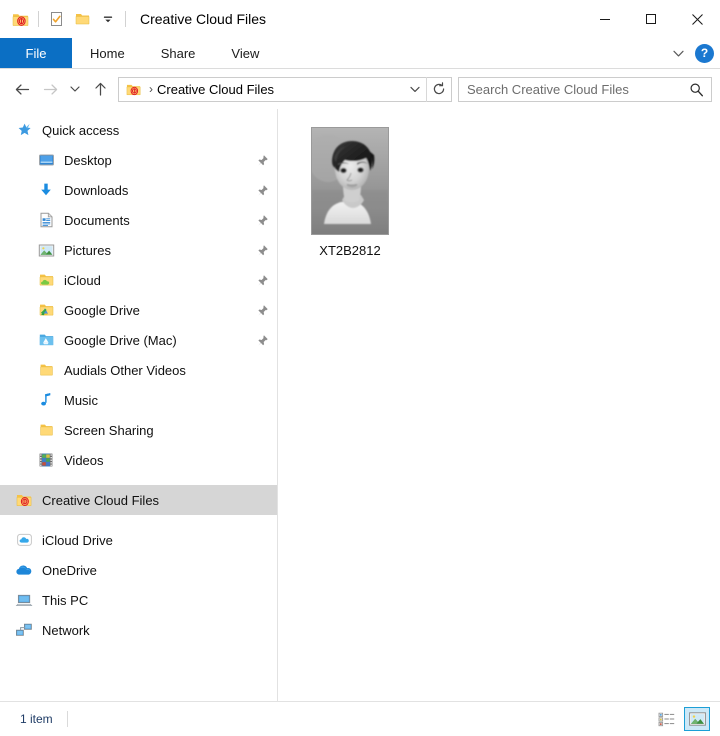 The image size is (720, 736). I want to click on sidebar-item-label: Network, so click(66, 630).